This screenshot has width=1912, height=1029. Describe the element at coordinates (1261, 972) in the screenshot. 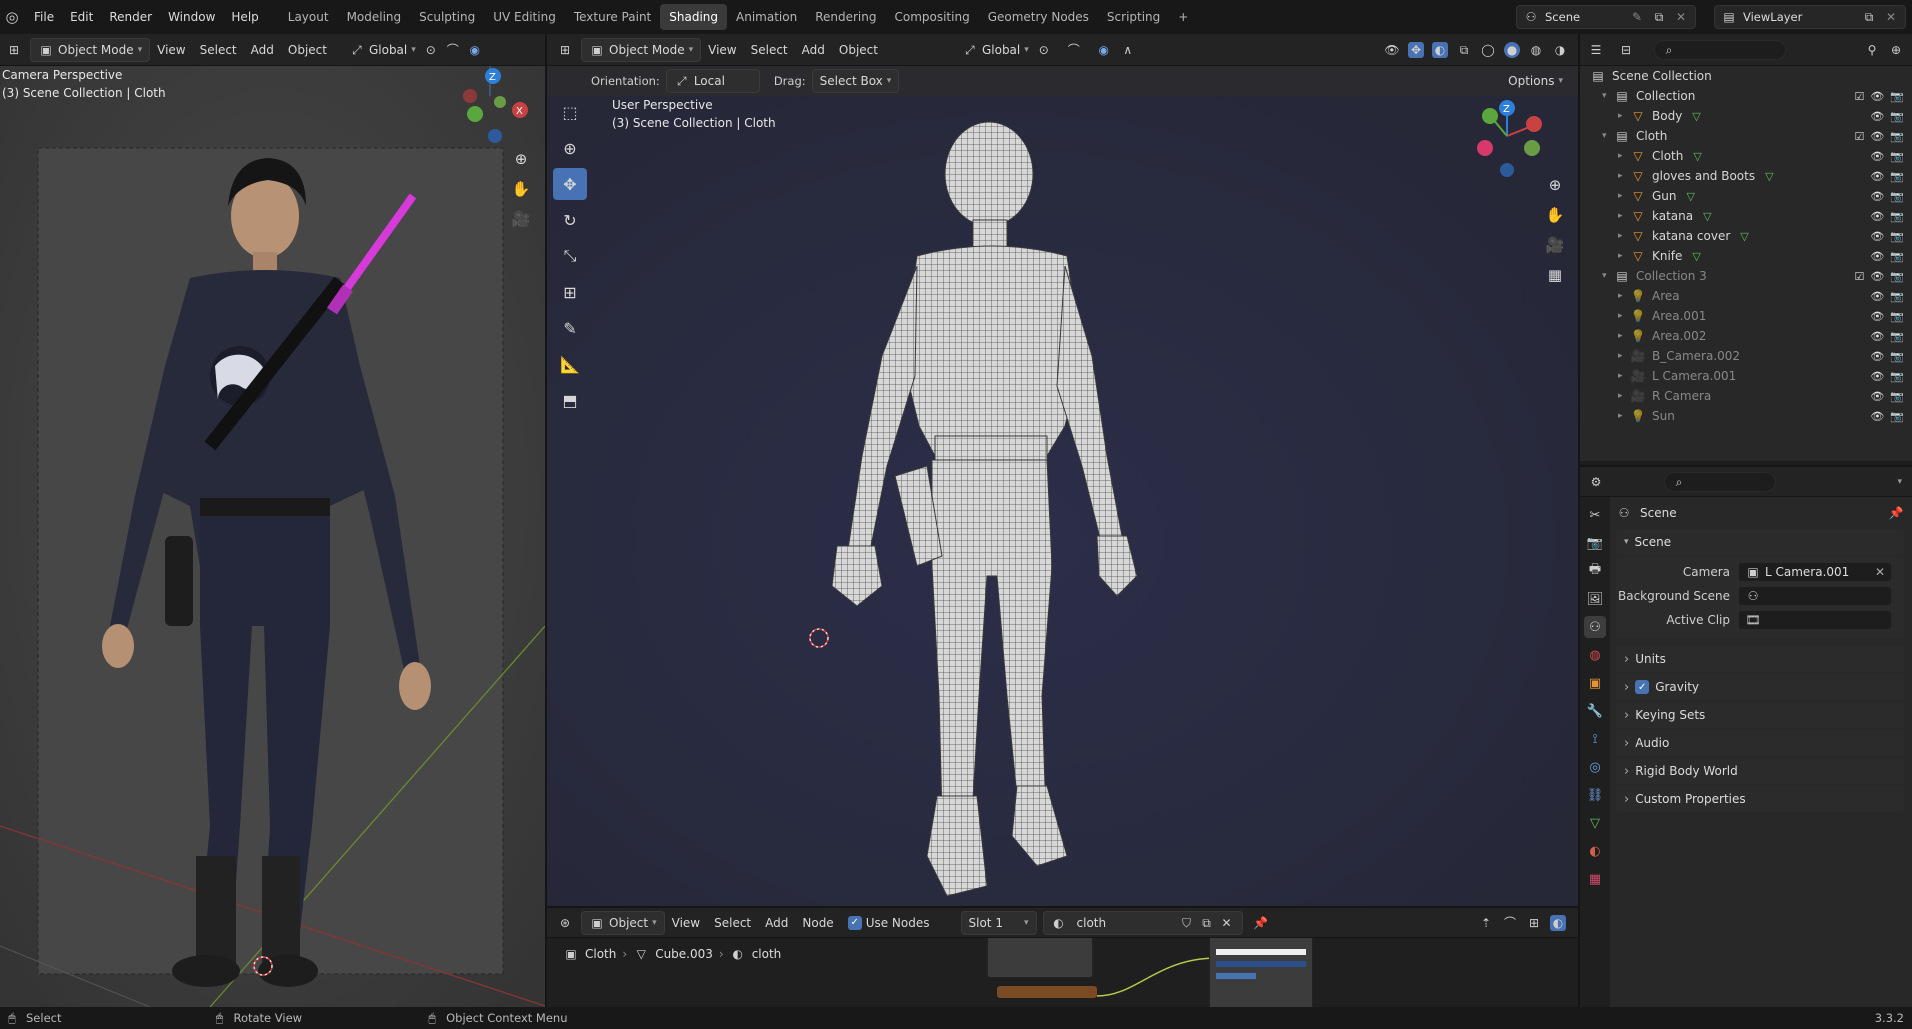

I see `principled-bsdf-node` at that location.